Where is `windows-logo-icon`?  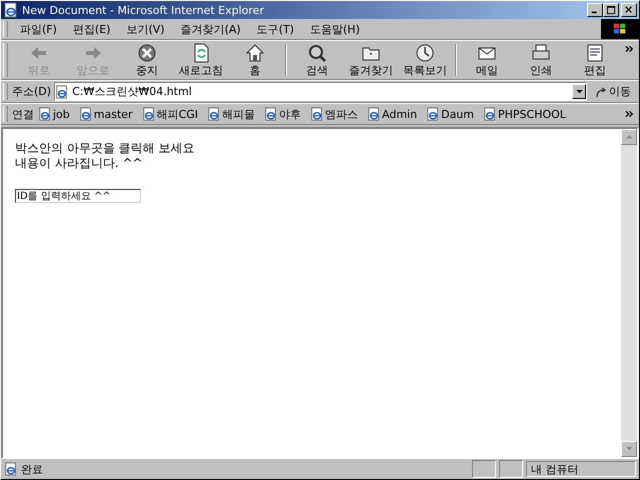 windows-logo-icon is located at coordinates (620, 29).